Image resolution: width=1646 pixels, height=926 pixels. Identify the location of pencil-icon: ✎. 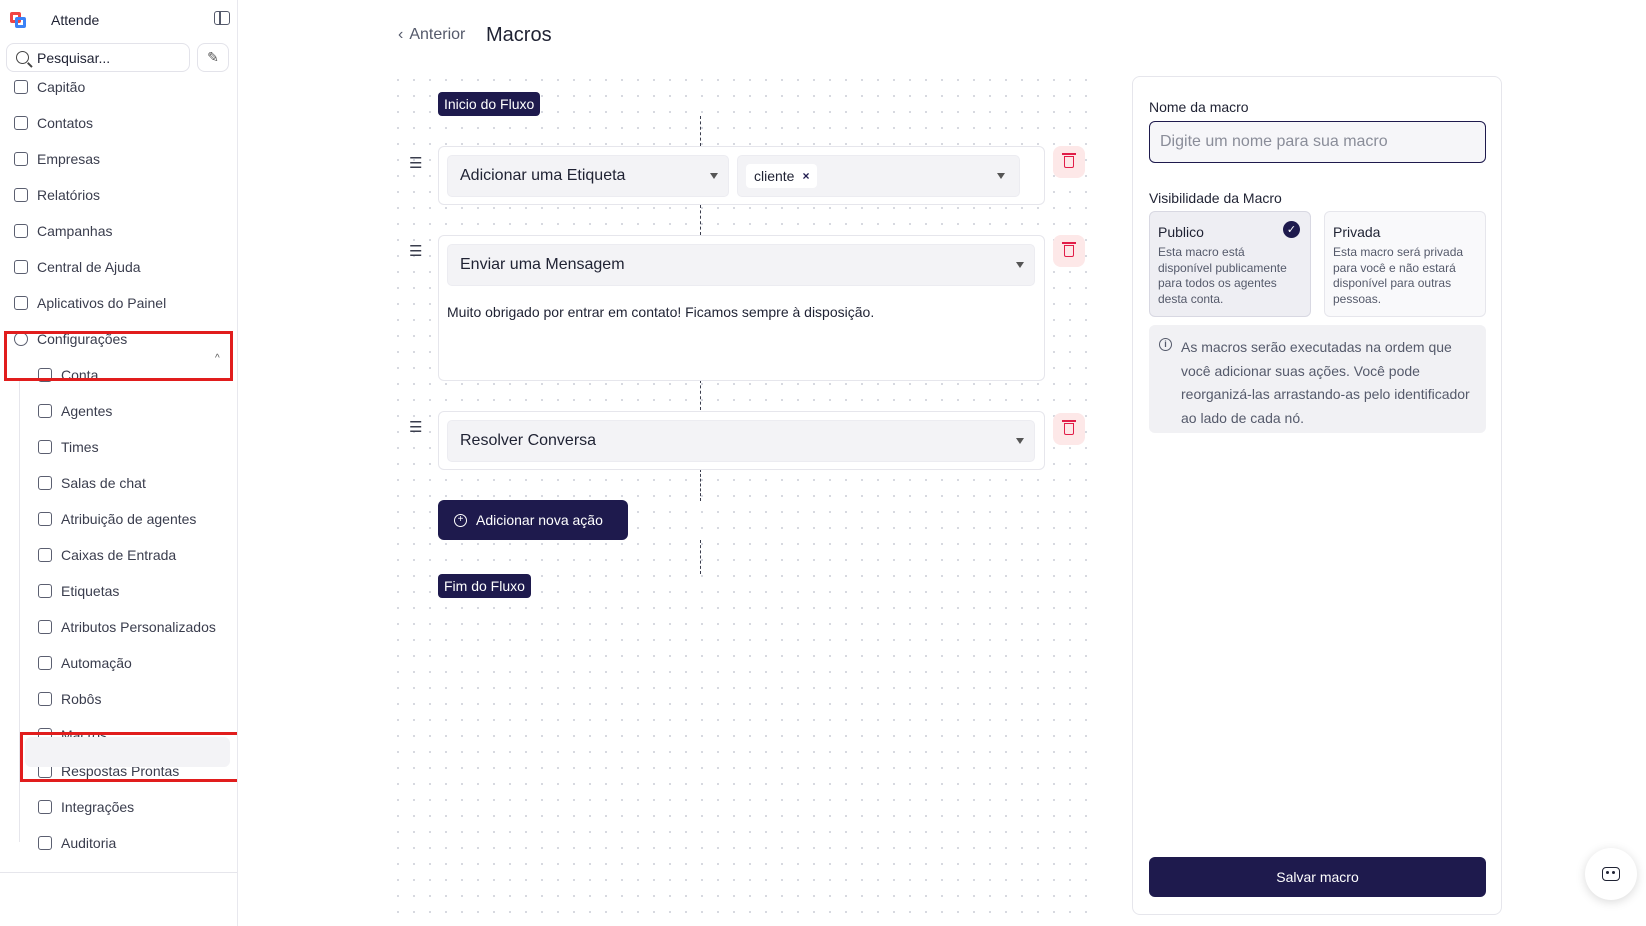
(213, 57).